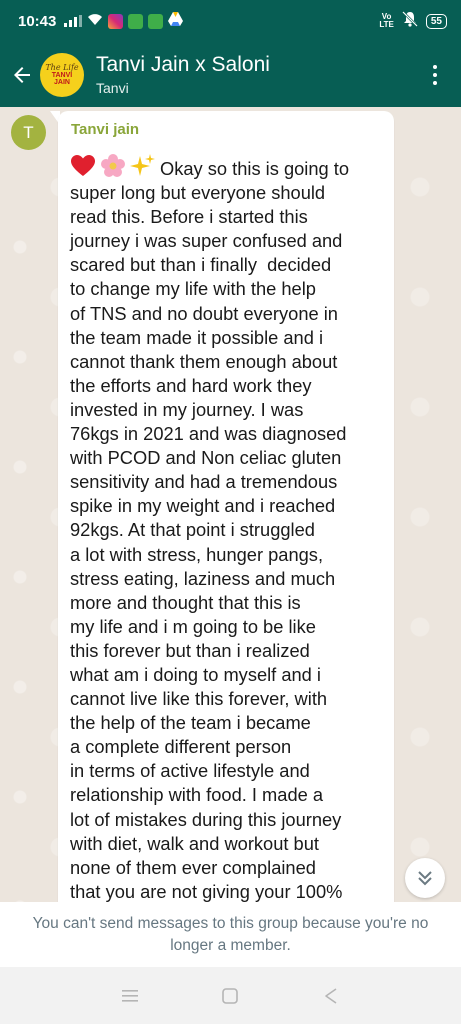  I want to click on back-button, so click(22, 75).